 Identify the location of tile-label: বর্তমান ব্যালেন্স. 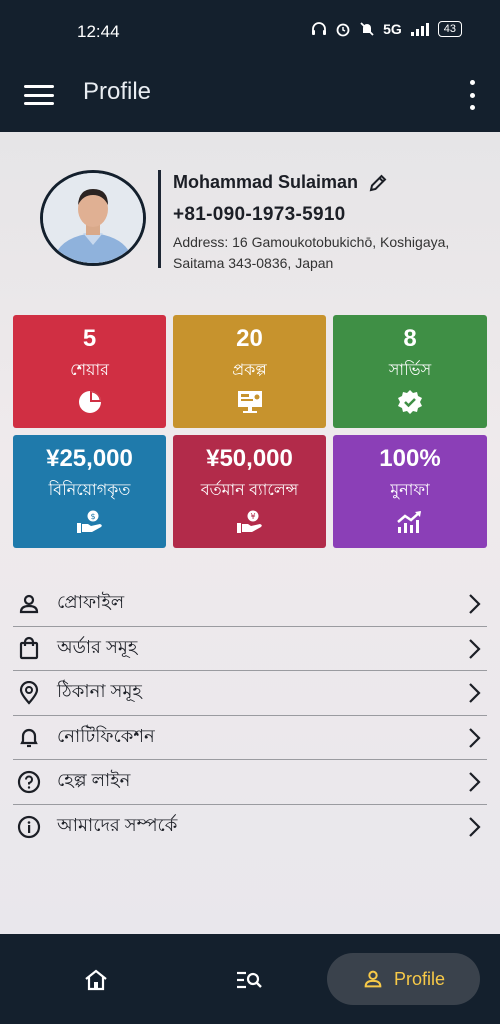
(249, 490).